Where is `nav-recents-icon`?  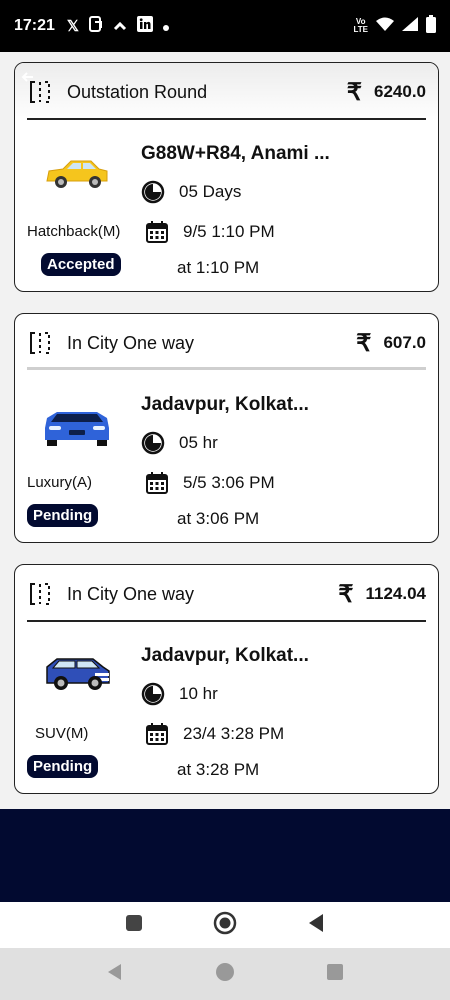
nav-recents-icon is located at coordinates (335, 974).